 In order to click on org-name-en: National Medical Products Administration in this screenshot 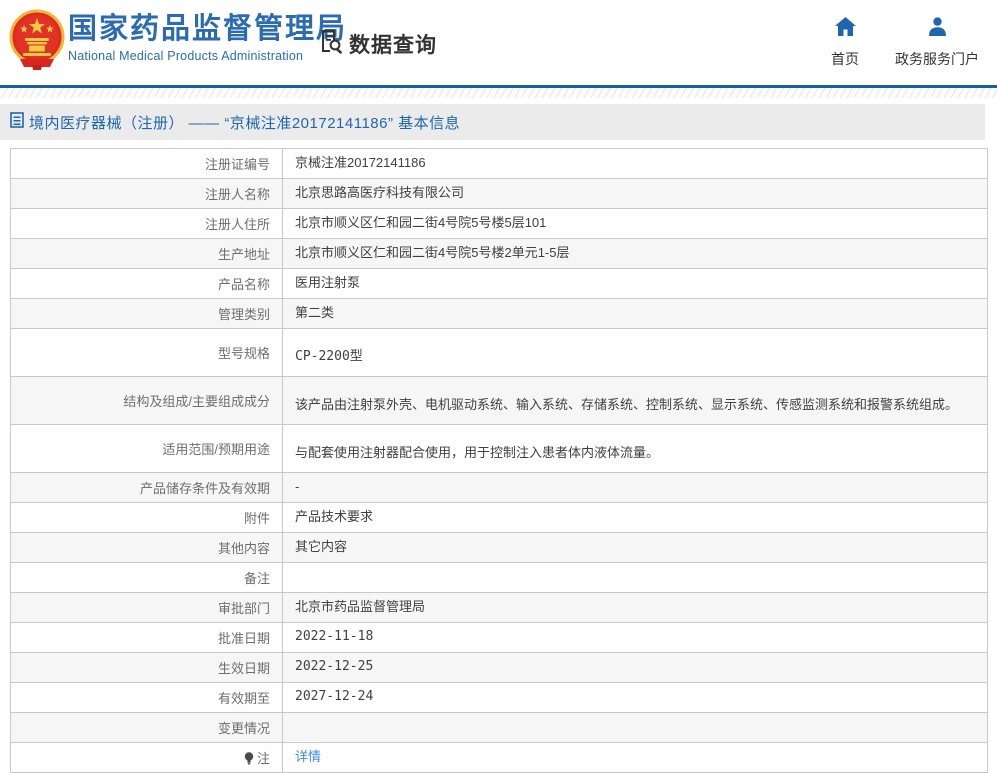, I will do `click(186, 56)`.